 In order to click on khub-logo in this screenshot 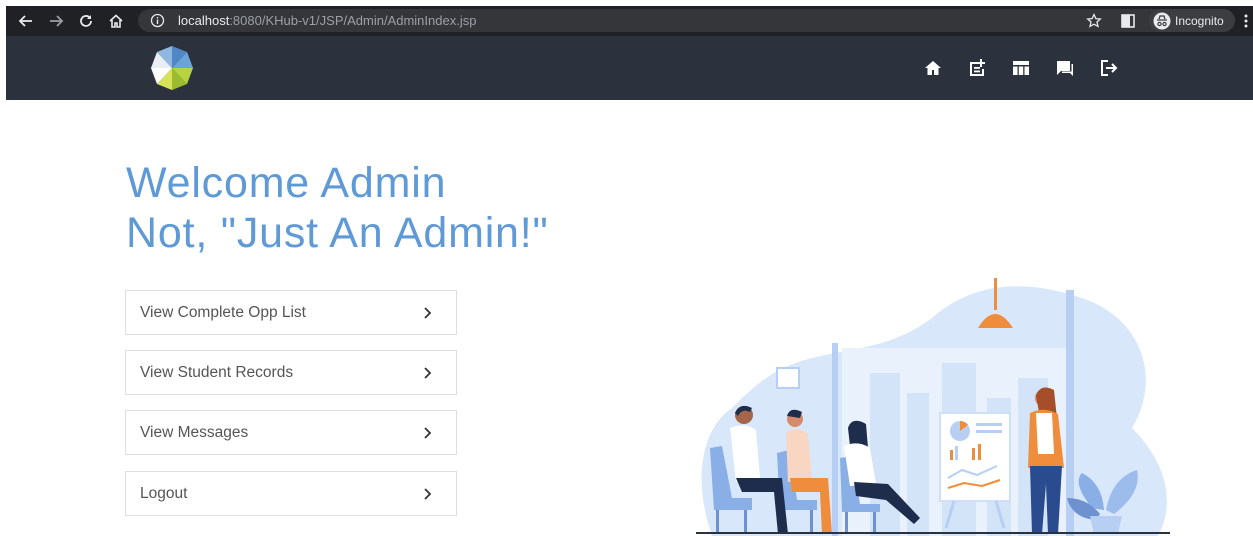, I will do `click(172, 68)`.